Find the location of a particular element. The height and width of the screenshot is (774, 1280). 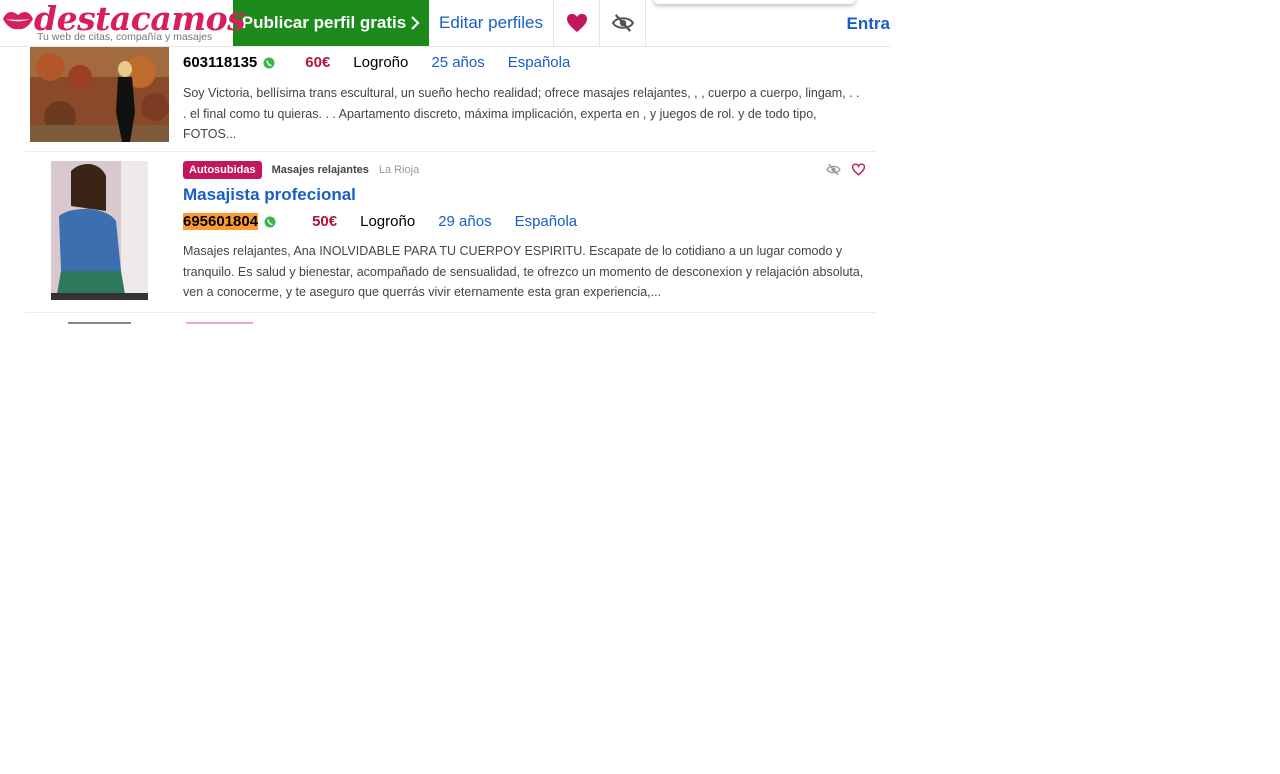

publish-profile-button: Publicar perfil gratis is located at coordinates (331, 23).